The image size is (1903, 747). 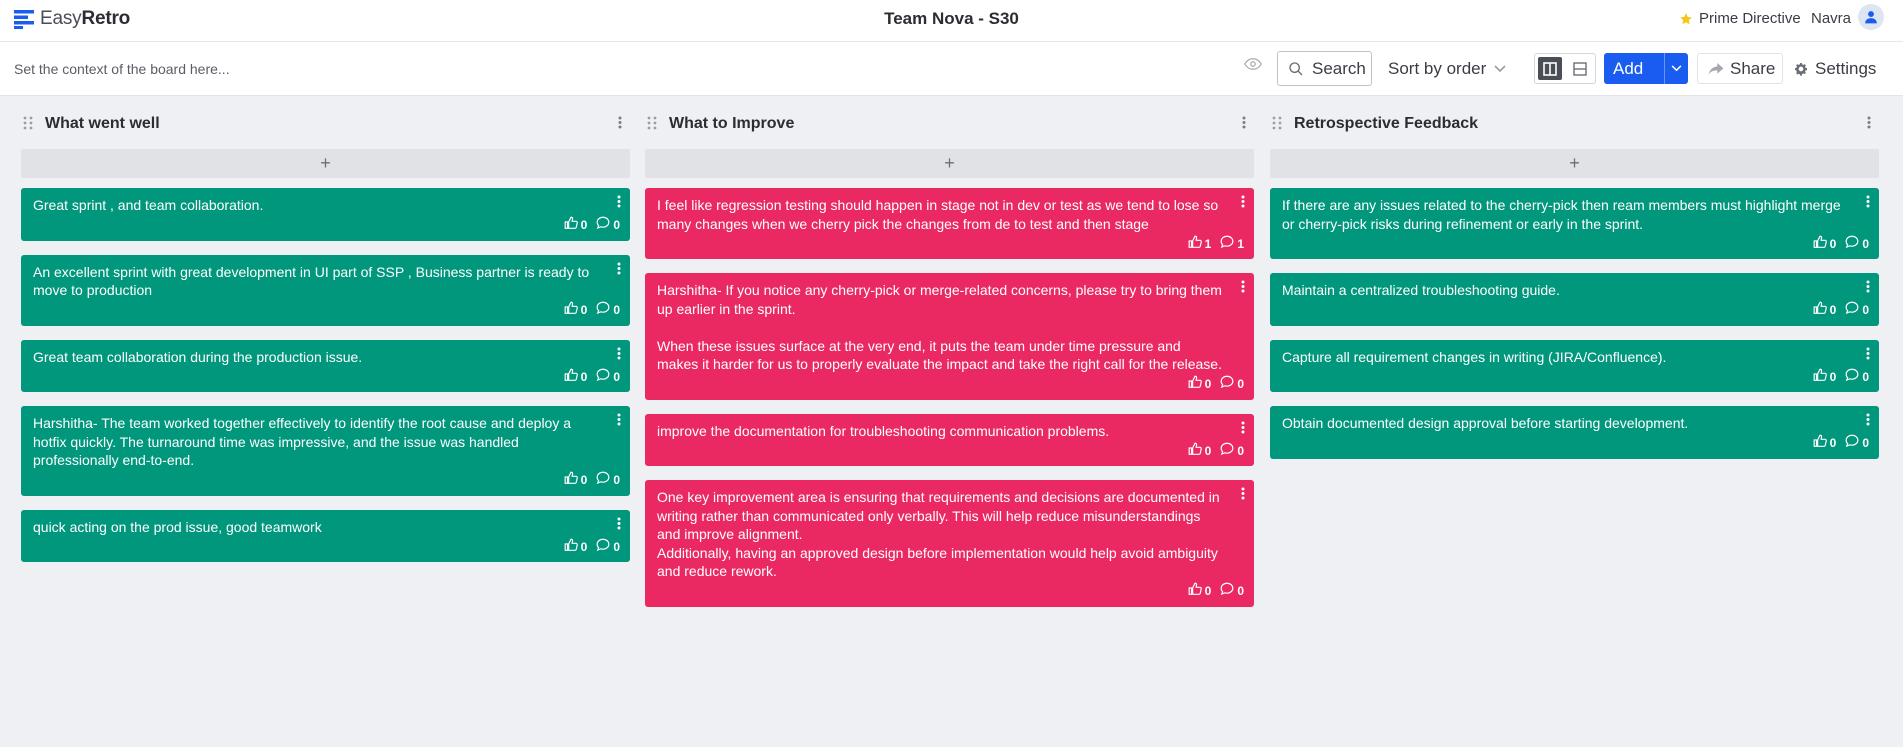 I want to click on avatar, so click(x=1871, y=17).